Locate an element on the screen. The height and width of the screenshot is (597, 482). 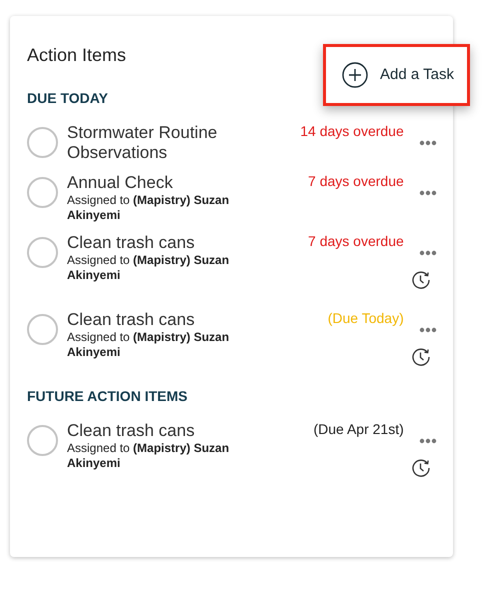
due-status: 14 days overdue is located at coordinates (352, 131).